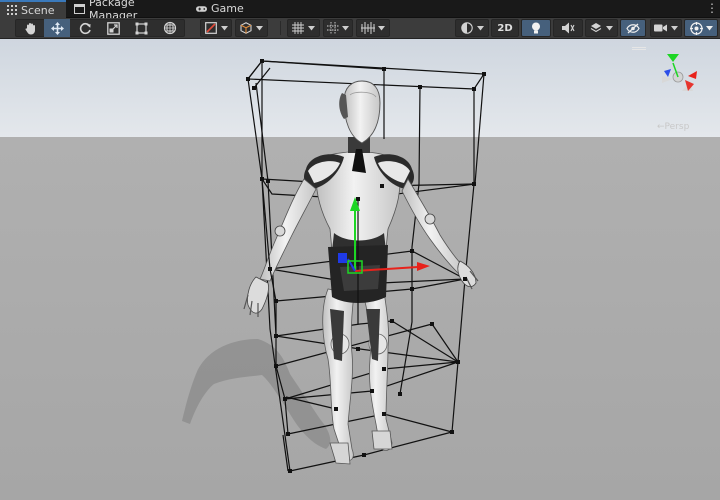 The width and height of the screenshot is (720, 500). Describe the element at coordinates (712, 8) in the screenshot. I see `more-options-icon: ⋮` at that location.